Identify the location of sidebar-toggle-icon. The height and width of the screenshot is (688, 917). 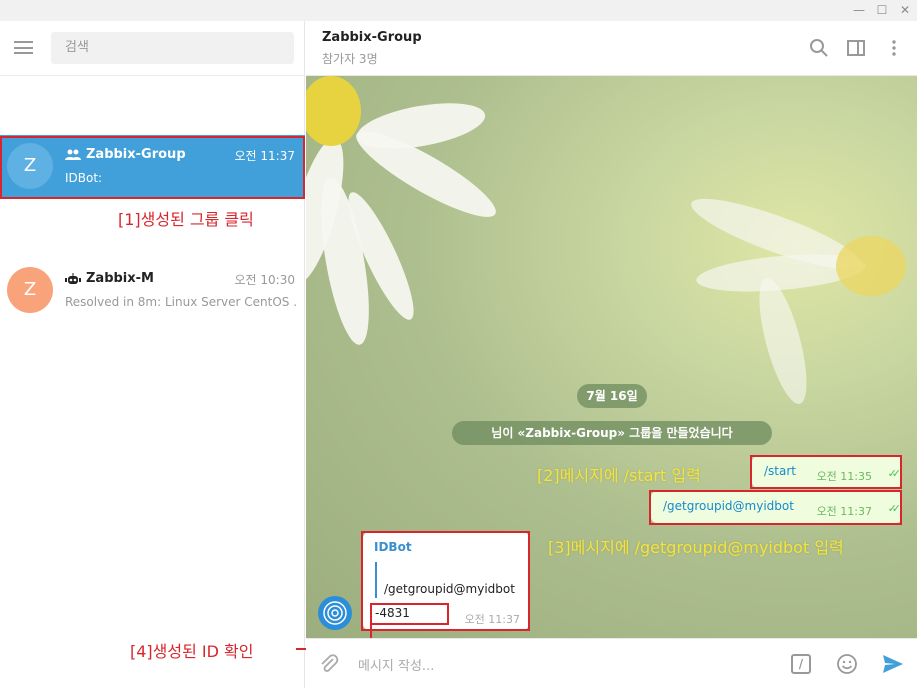
(856, 48).